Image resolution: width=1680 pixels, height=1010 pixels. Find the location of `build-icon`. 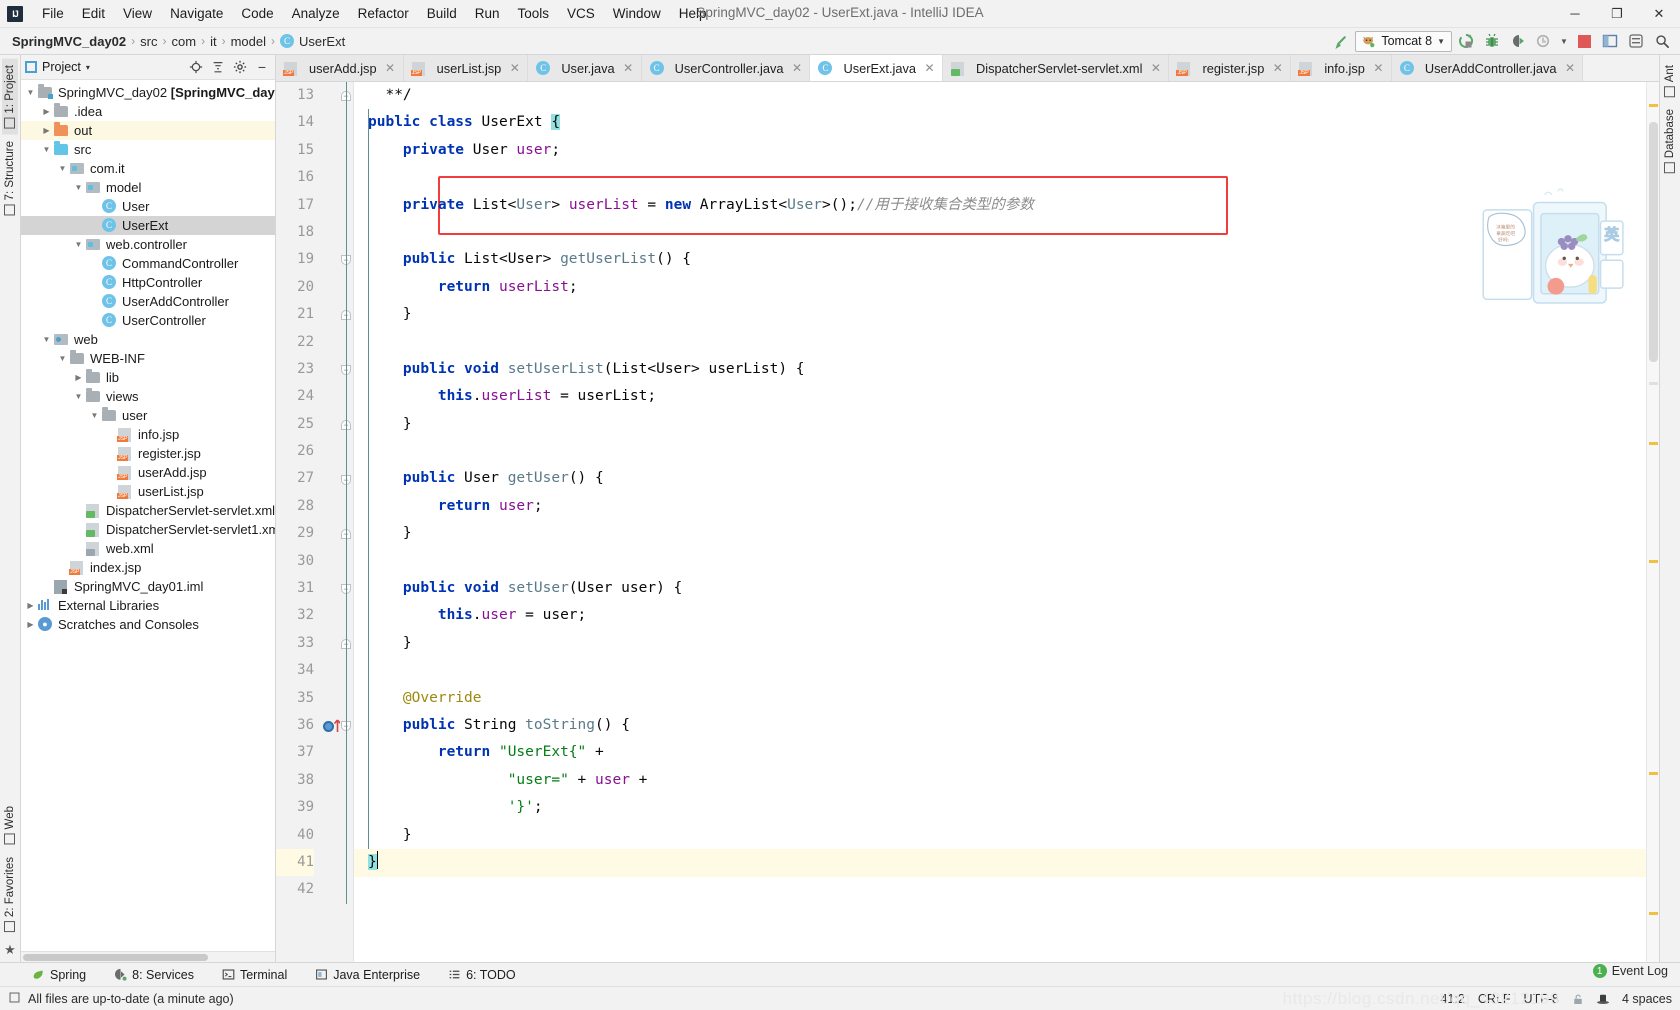

build-icon is located at coordinates (1466, 41).